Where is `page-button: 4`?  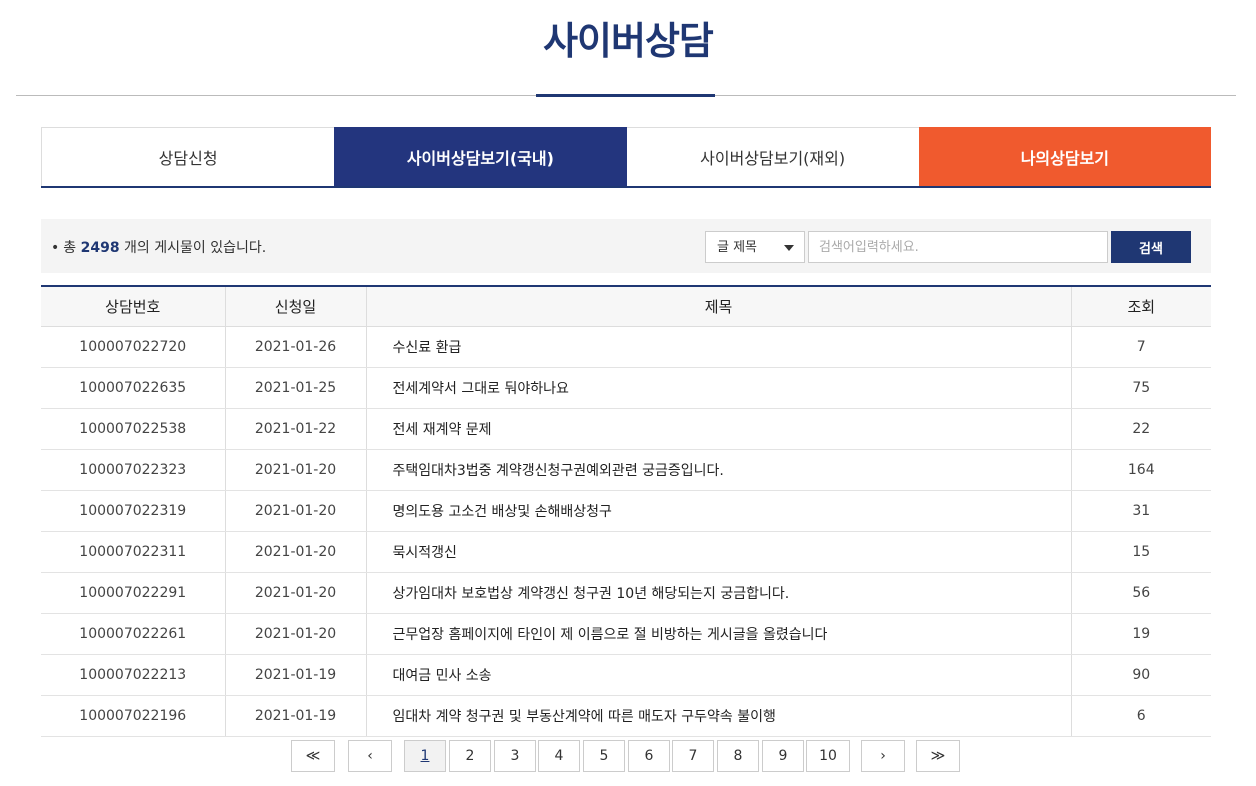 page-button: 4 is located at coordinates (559, 756).